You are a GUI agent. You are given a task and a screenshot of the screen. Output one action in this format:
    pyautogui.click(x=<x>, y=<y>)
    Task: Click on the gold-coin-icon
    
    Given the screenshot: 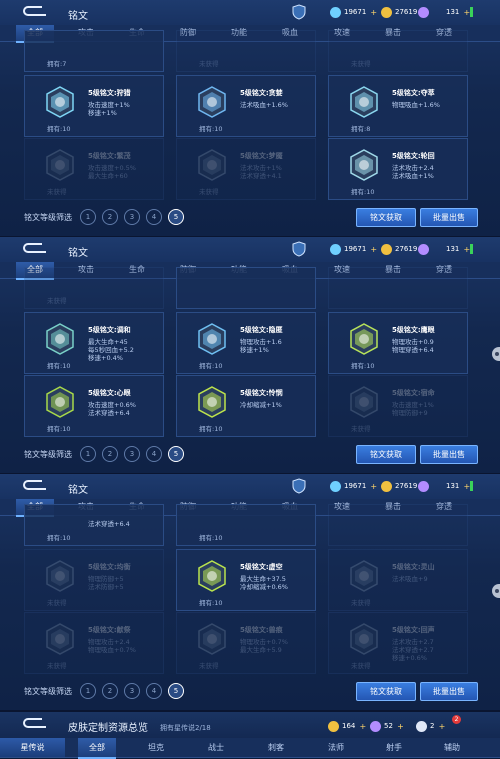 What is the action you would take?
    pyautogui.click(x=386, y=249)
    